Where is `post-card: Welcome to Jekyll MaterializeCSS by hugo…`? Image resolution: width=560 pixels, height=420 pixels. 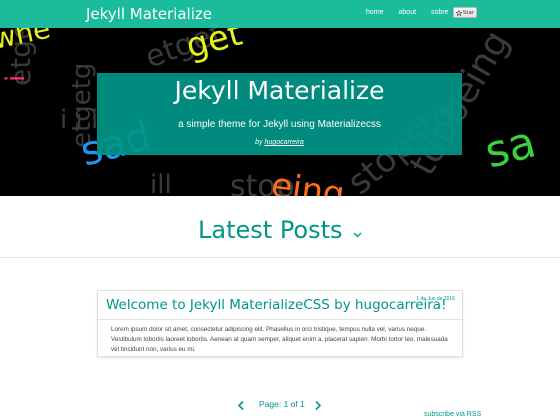 post-card: Welcome to Jekyll MaterializeCSS by hugo… is located at coordinates (280, 323).